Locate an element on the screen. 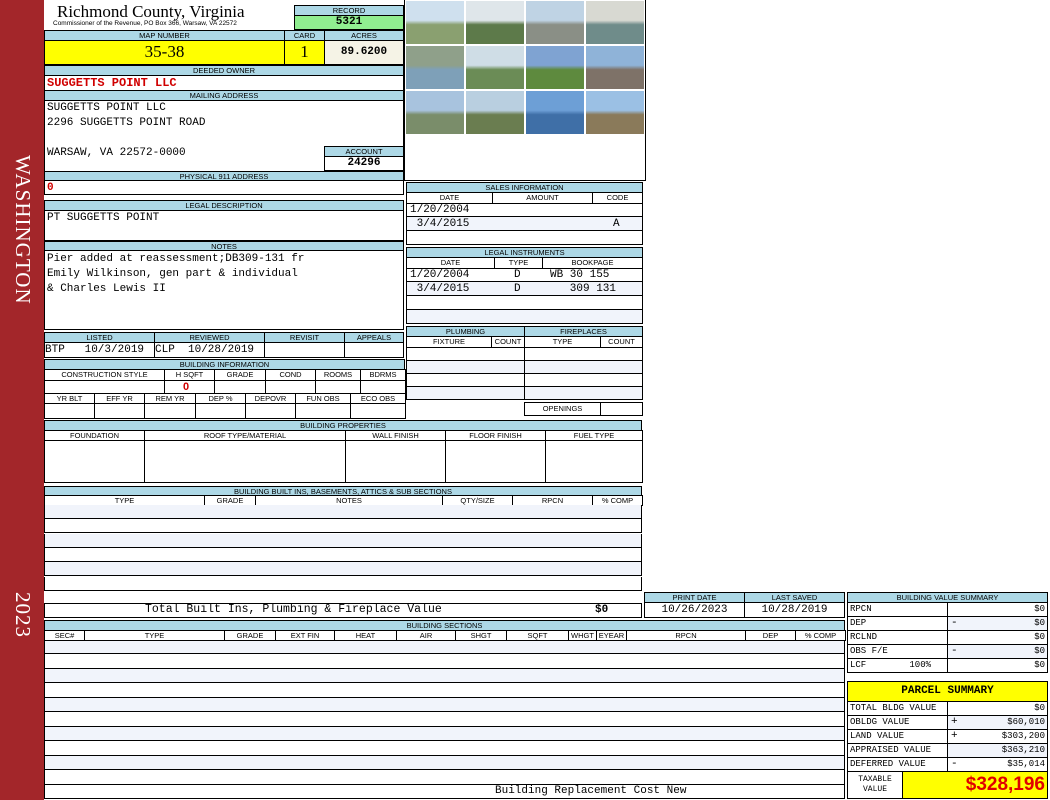 The image size is (1050, 800). last-saved: 10/28/2019 is located at coordinates (794, 610).